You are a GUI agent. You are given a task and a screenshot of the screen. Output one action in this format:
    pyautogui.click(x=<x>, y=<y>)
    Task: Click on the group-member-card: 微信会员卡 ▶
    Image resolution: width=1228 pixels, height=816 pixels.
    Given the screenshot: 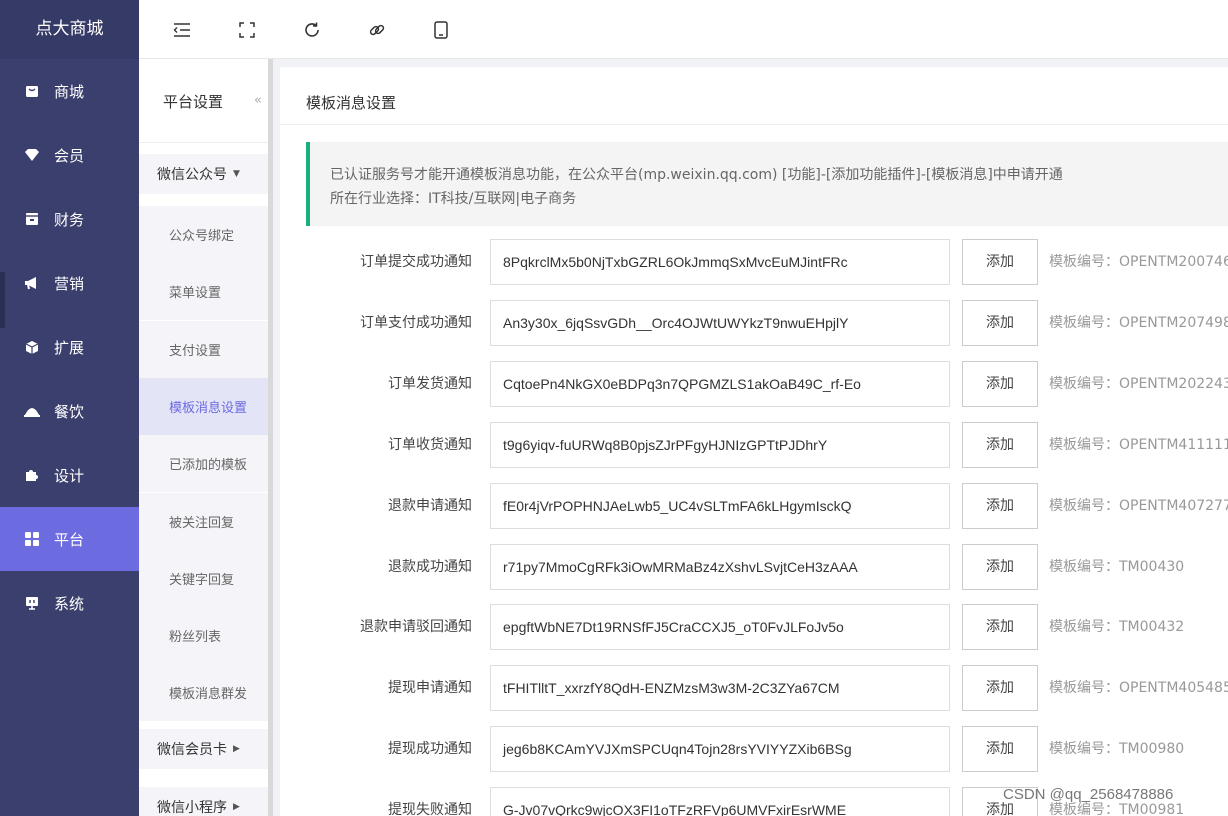 What is the action you would take?
    pyautogui.click(x=203, y=749)
    